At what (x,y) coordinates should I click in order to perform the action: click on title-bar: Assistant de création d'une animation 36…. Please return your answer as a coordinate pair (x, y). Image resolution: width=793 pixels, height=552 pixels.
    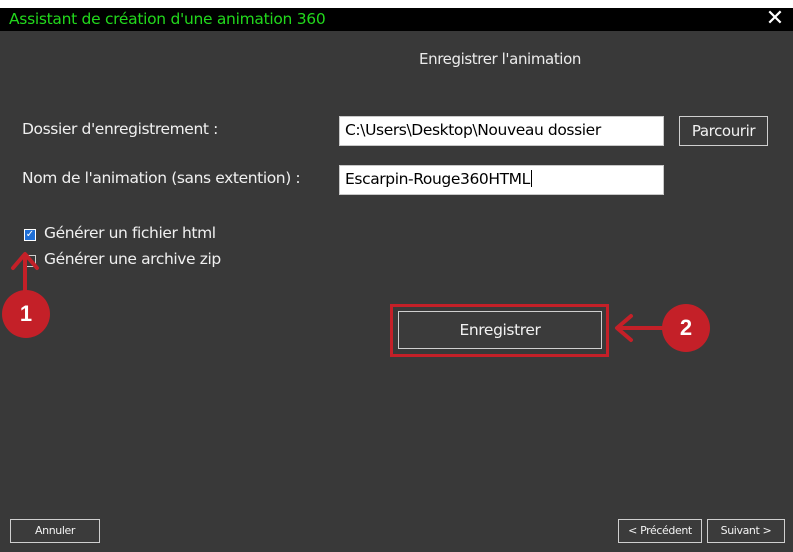
    Looking at the image, I should click on (396, 19).